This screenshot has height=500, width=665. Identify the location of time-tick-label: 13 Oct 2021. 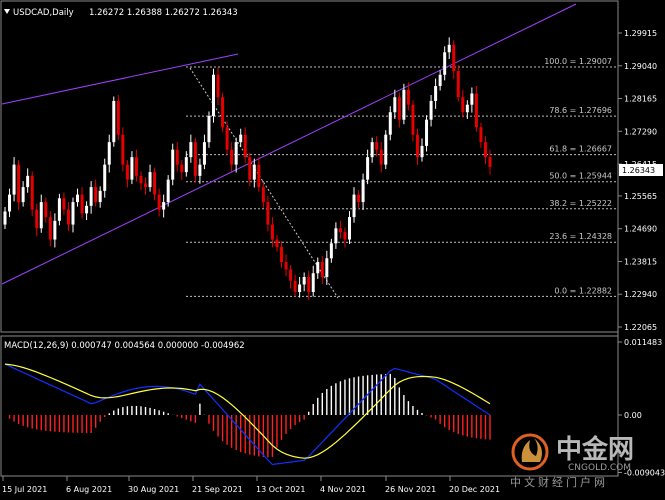
(280, 489).